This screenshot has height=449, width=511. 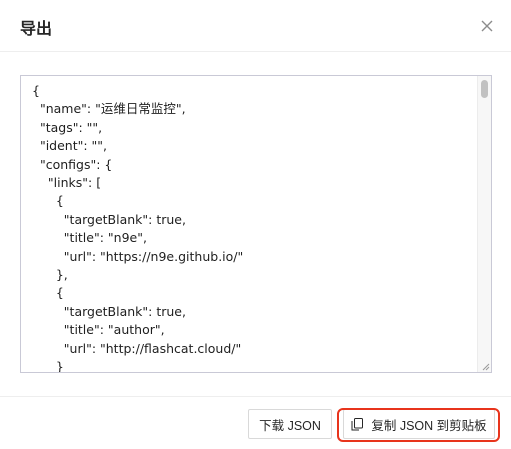 I want to click on dialog-footer: 下载 JSON 复制 JSON 到剪贴板, so click(x=255, y=422).